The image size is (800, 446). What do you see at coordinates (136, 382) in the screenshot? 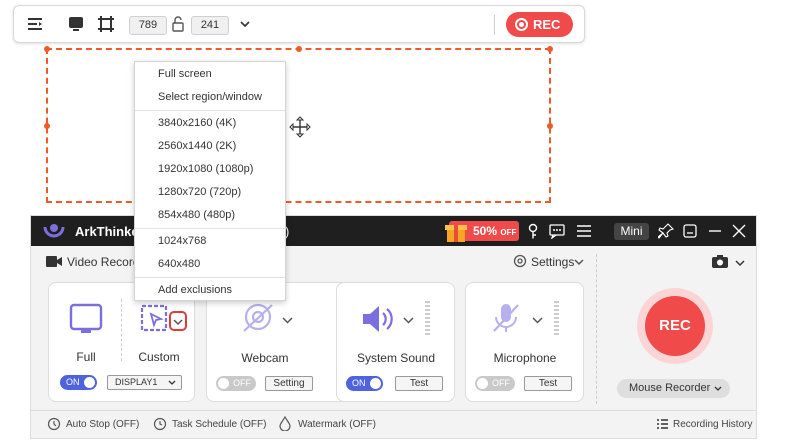
I see `display-select-value: DISPLAY1` at bounding box center [136, 382].